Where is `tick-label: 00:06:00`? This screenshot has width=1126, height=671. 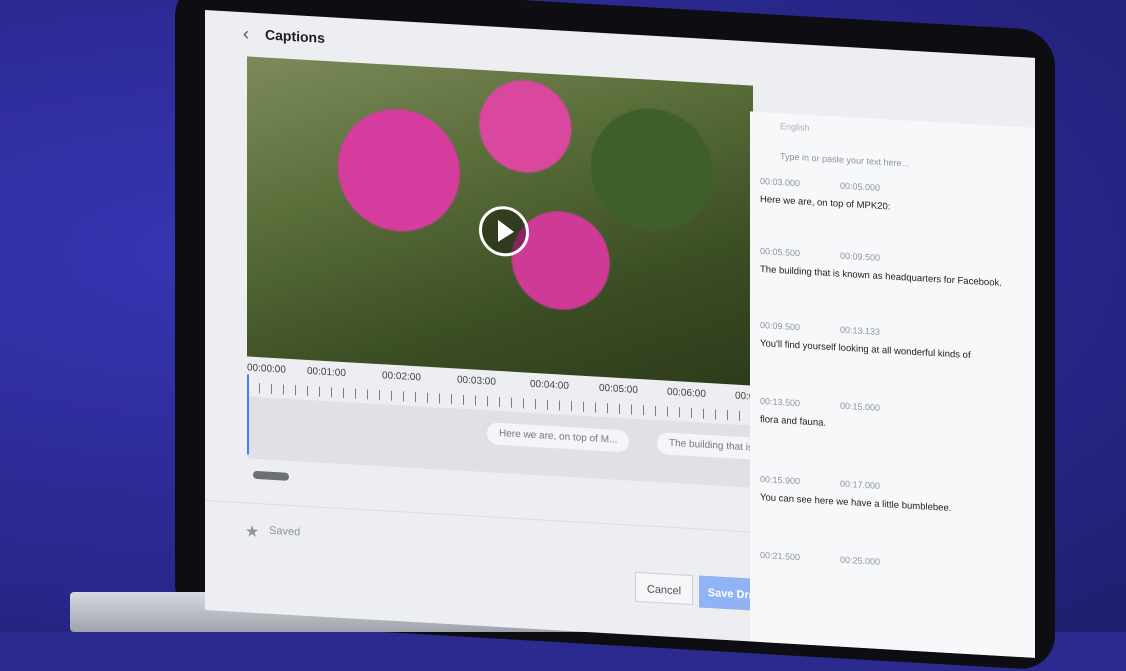 tick-label: 00:06:00 is located at coordinates (686, 393).